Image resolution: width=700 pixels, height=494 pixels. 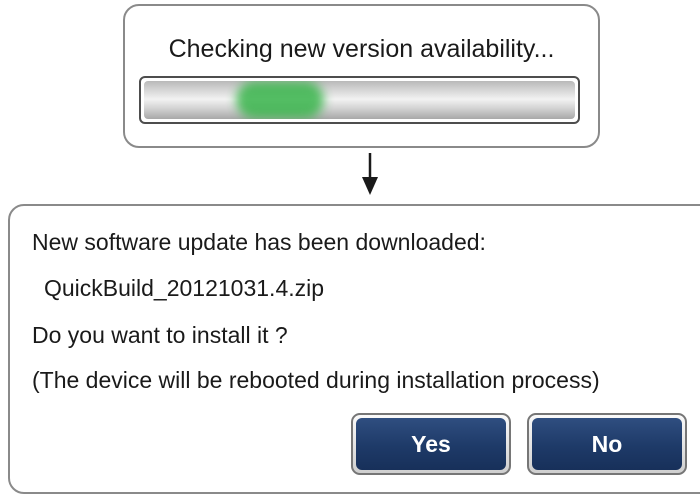 What do you see at coordinates (160, 335) in the screenshot?
I see `install-question: Do you want to install it ?` at bounding box center [160, 335].